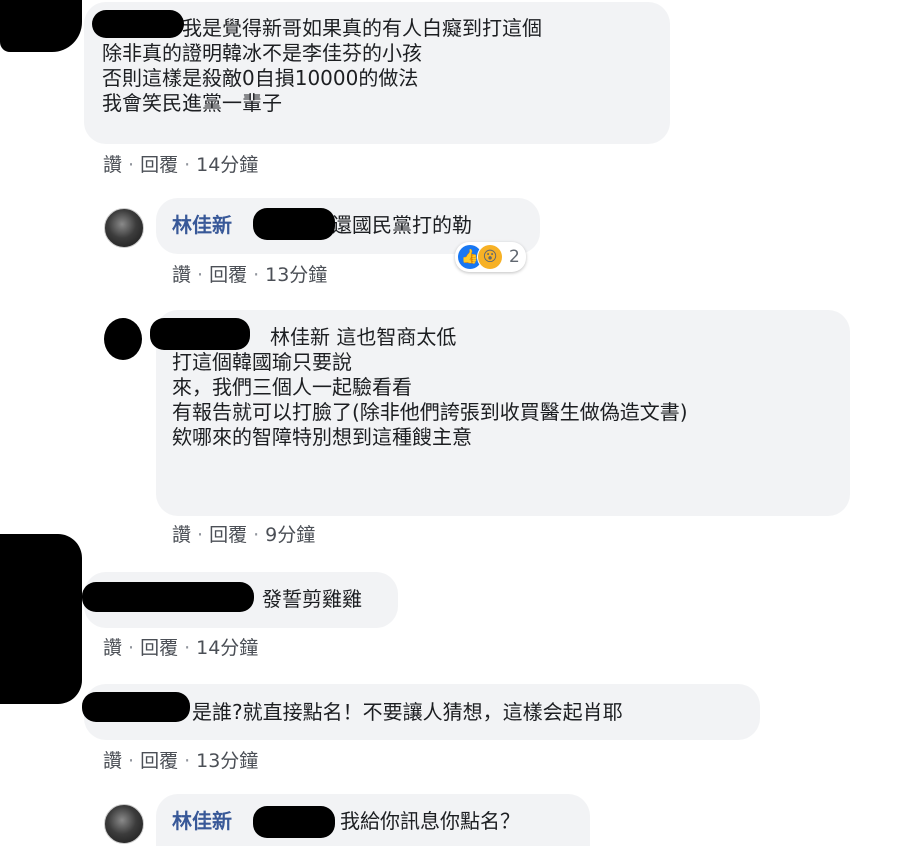 The image size is (900, 846). What do you see at coordinates (290, 535) in the screenshot?
I see `comment-time: 9分鐘` at bounding box center [290, 535].